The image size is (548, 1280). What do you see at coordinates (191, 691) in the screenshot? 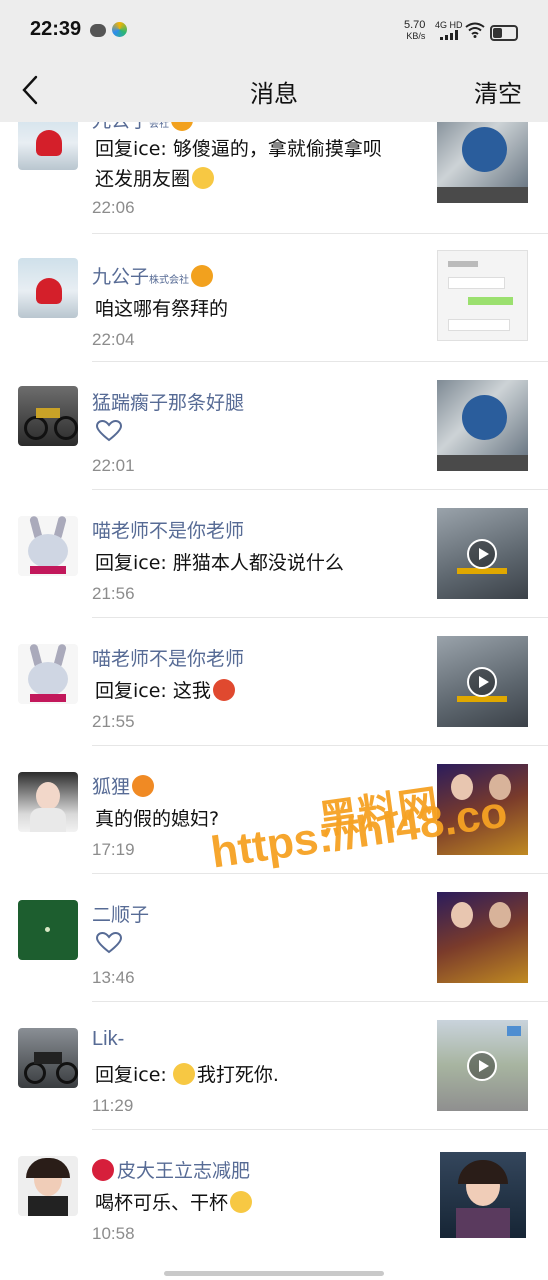
I see `message-body: 这我` at bounding box center [191, 691].